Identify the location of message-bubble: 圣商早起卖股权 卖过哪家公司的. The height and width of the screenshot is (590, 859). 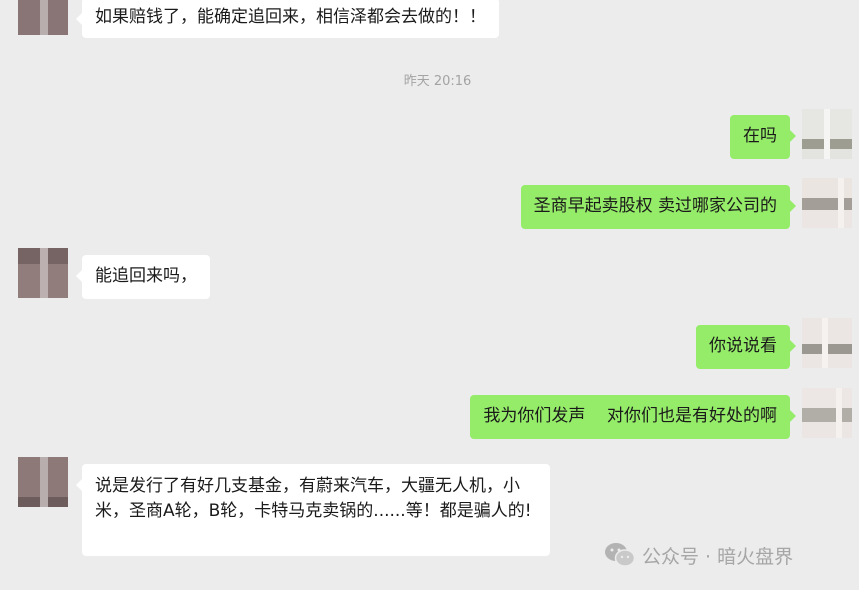
(658, 207).